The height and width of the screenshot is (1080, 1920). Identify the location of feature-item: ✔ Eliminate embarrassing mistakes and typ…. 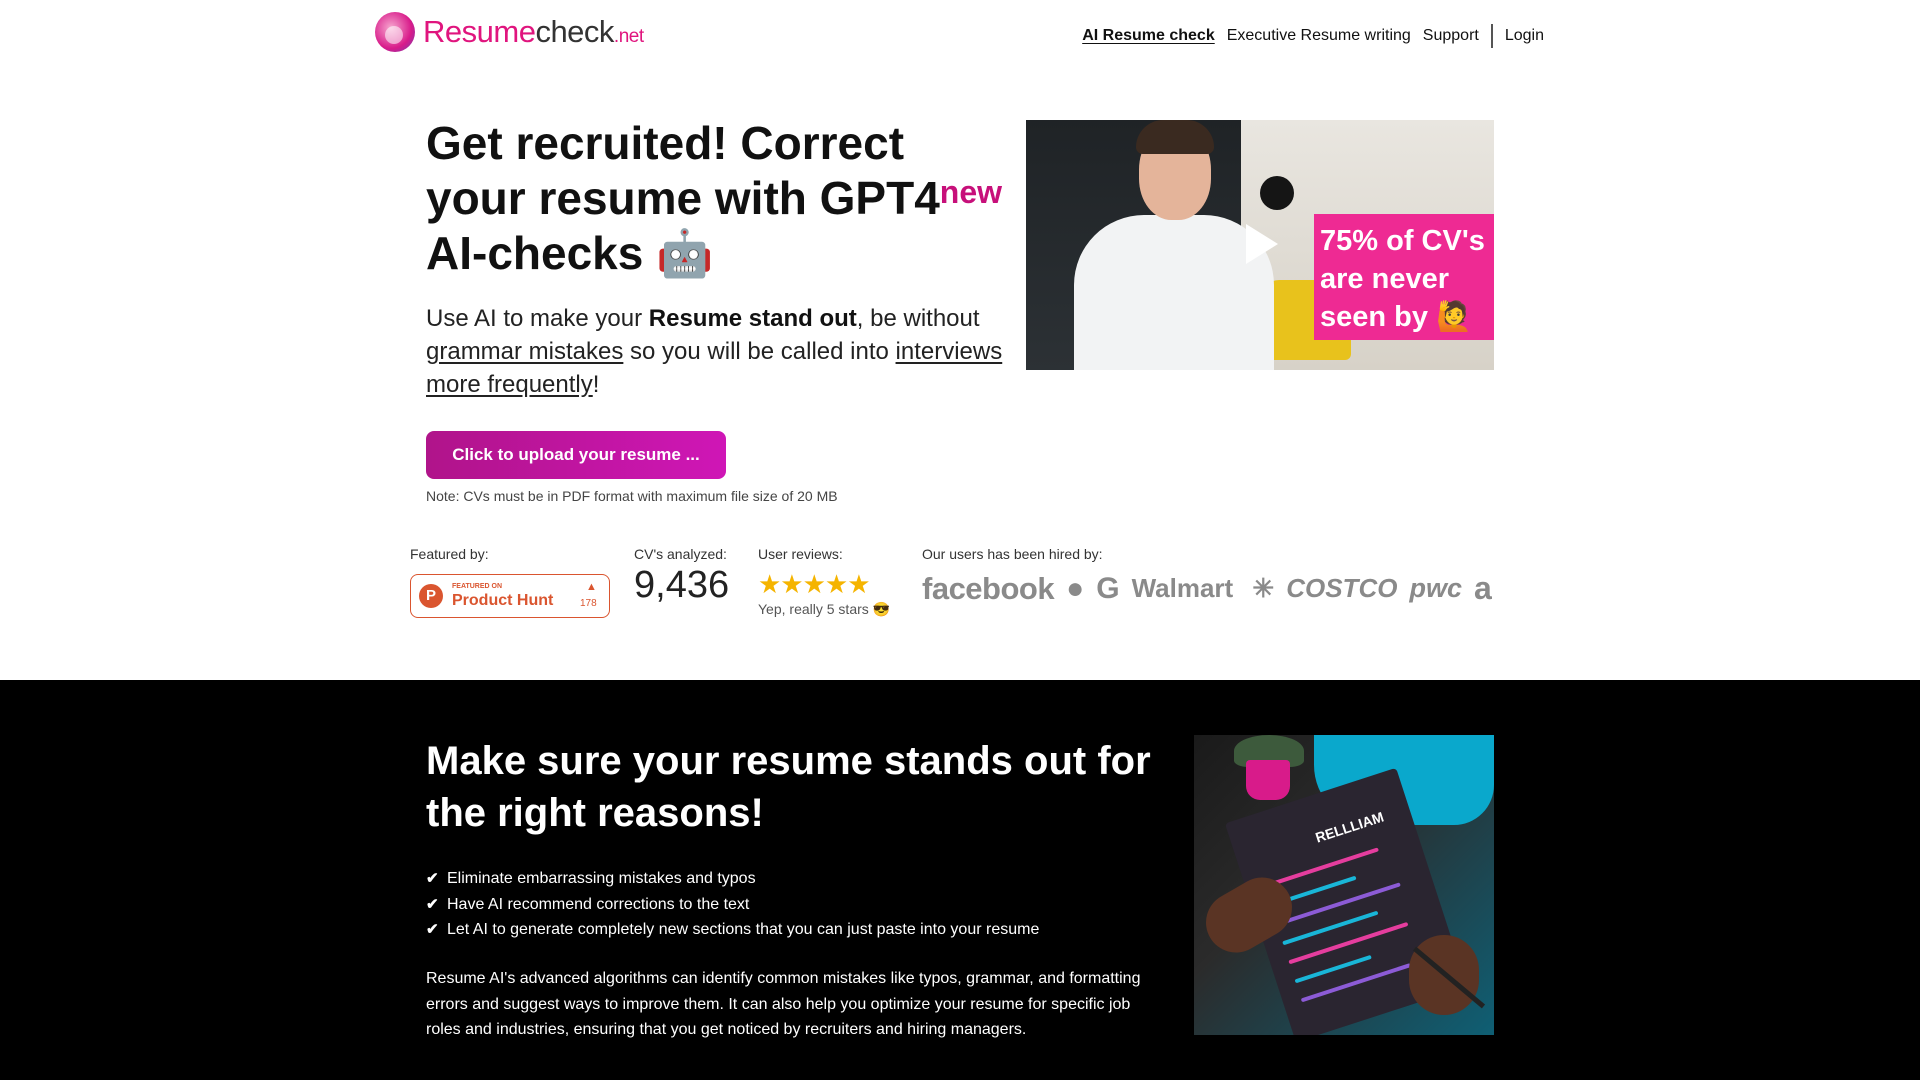
(732, 879).